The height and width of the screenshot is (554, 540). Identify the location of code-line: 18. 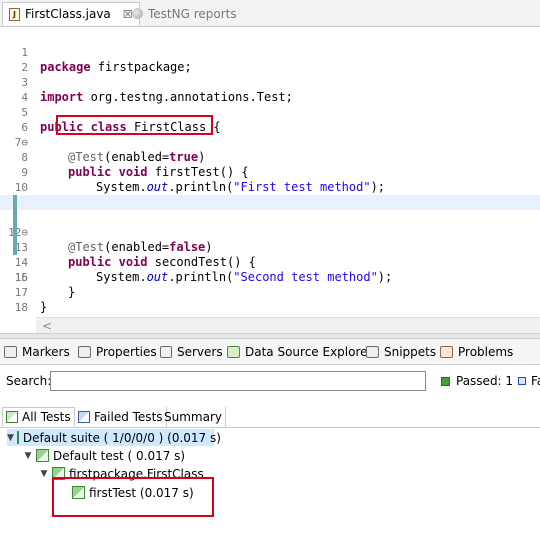
(270, 299).